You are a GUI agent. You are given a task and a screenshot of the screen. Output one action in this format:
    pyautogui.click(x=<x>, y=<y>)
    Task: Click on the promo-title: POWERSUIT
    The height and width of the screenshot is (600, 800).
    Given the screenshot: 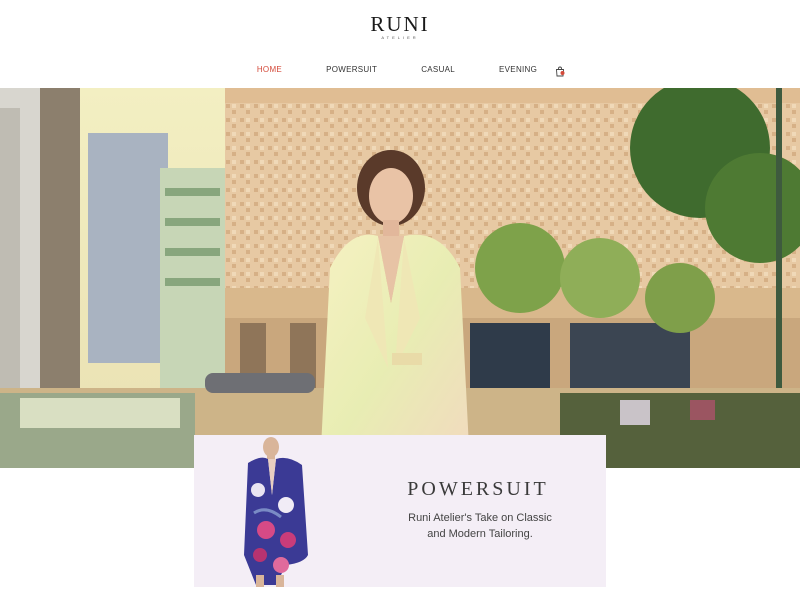 What is the action you would take?
    pyautogui.click(x=478, y=489)
    